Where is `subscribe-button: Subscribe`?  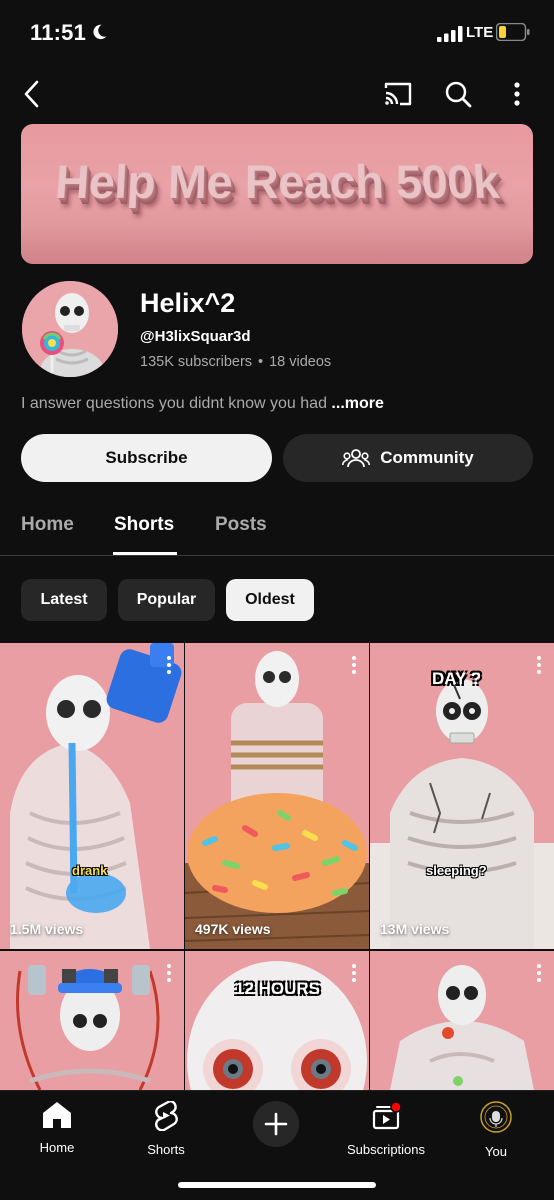
subscribe-button: Subscribe is located at coordinates (146, 458).